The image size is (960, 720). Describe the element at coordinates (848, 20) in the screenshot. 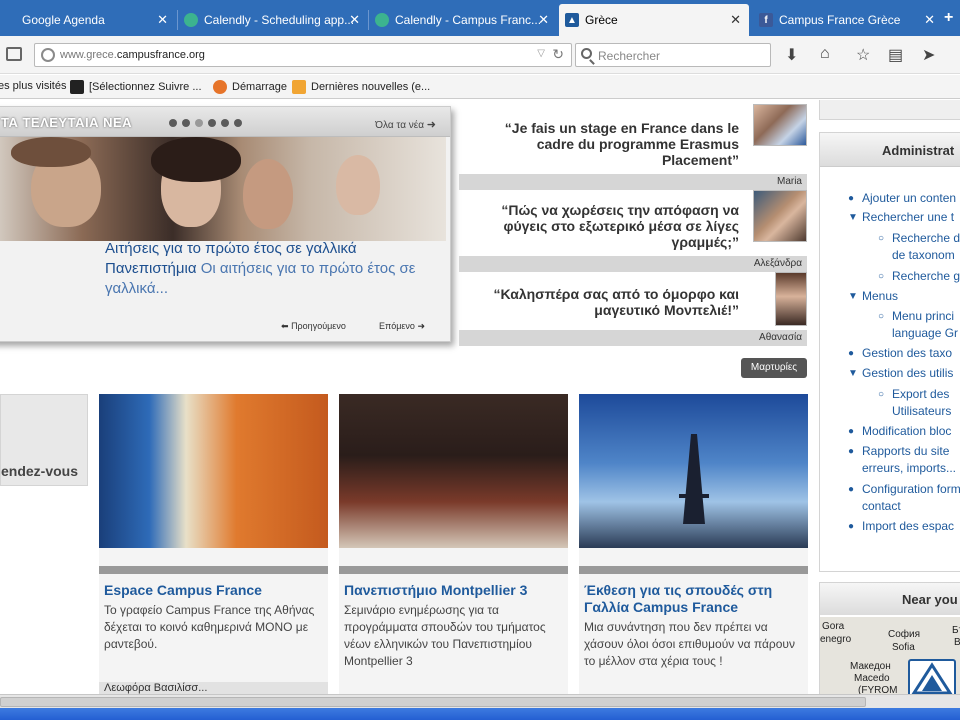

I see `tab-campus-france-facebook: f Campus France Grèce ✕` at that location.